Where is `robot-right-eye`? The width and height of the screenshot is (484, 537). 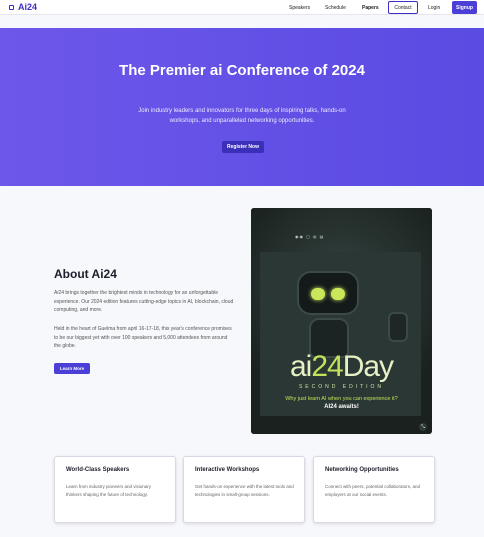 robot-right-eye is located at coordinates (338, 294).